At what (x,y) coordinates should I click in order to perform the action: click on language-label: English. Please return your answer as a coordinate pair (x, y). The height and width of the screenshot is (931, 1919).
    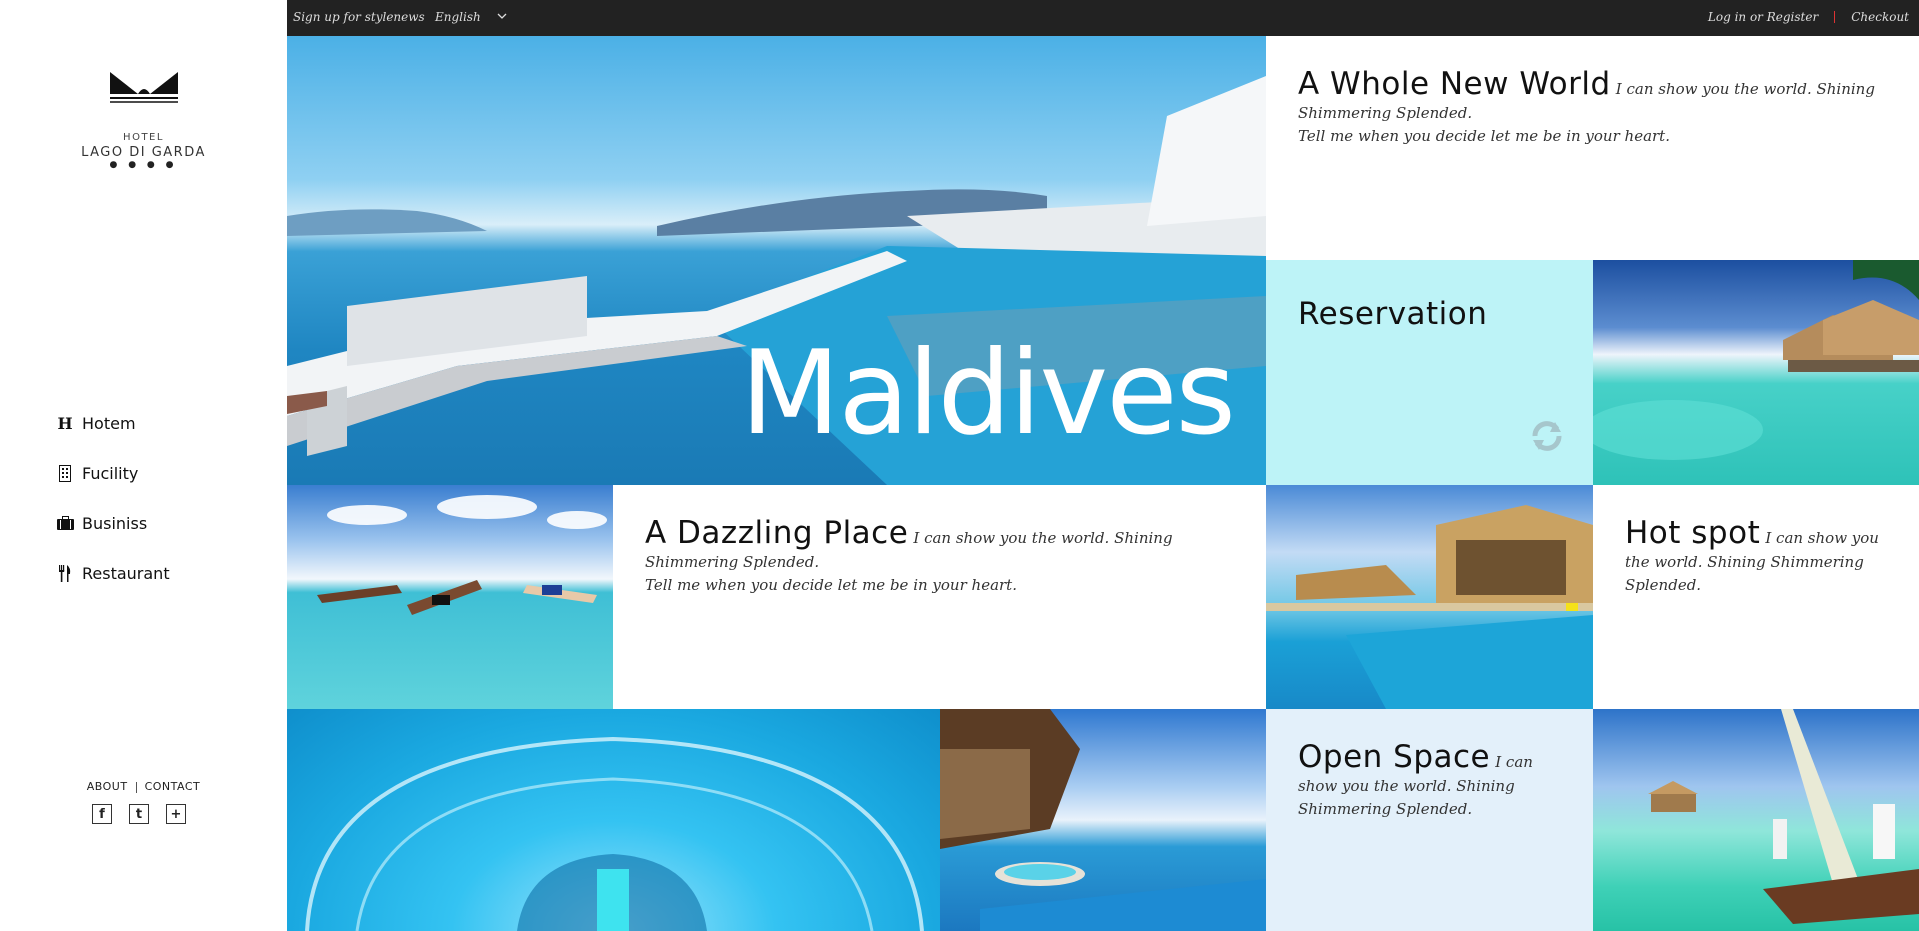
    Looking at the image, I should click on (458, 17).